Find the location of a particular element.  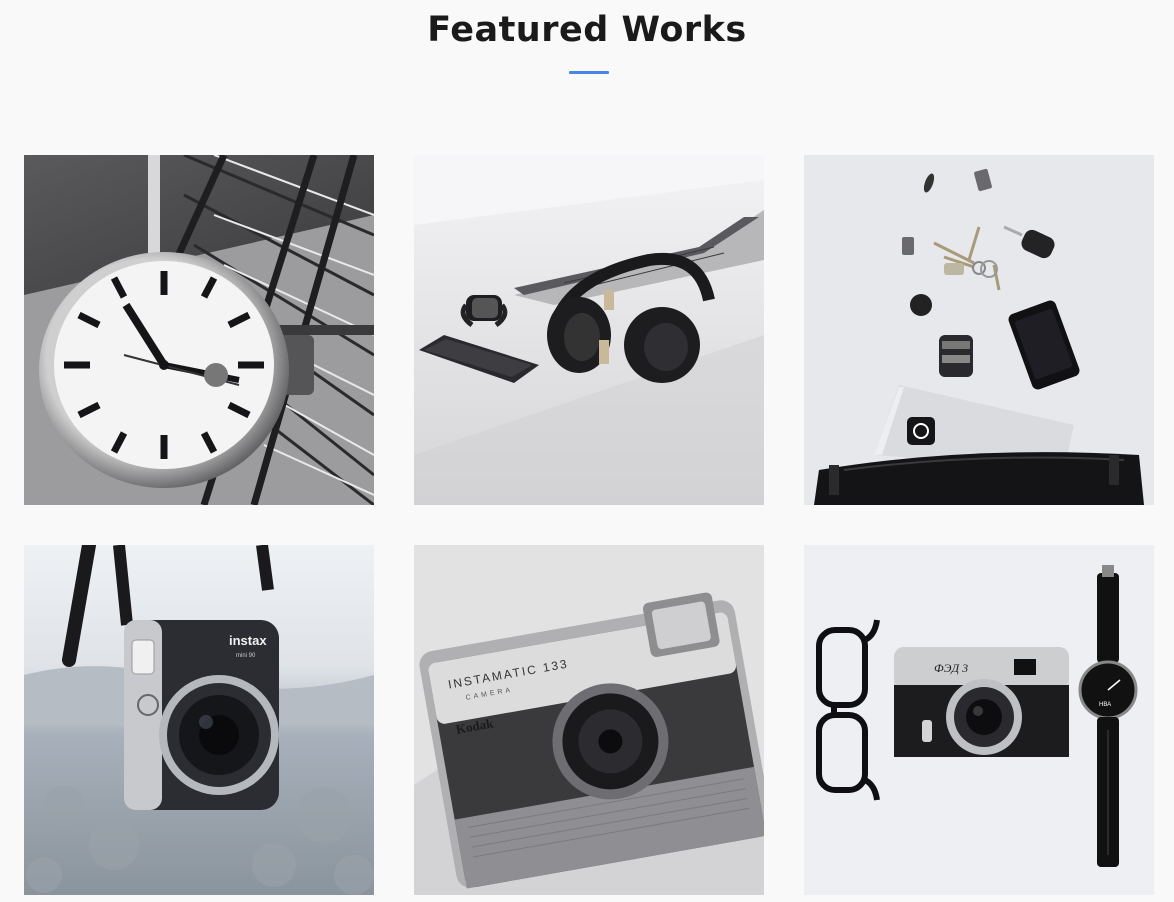

work-card-kodak: INSTAMATIC 133 CAMERA Kodak is located at coordinates (589, 720).